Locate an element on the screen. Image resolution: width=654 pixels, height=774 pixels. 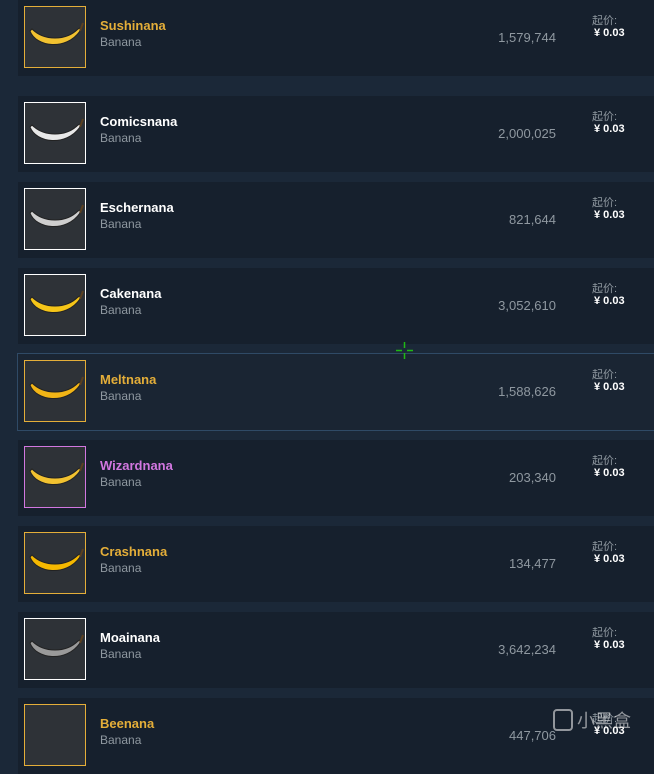
item-quantity: 3,642,234 is located at coordinates (527, 649).